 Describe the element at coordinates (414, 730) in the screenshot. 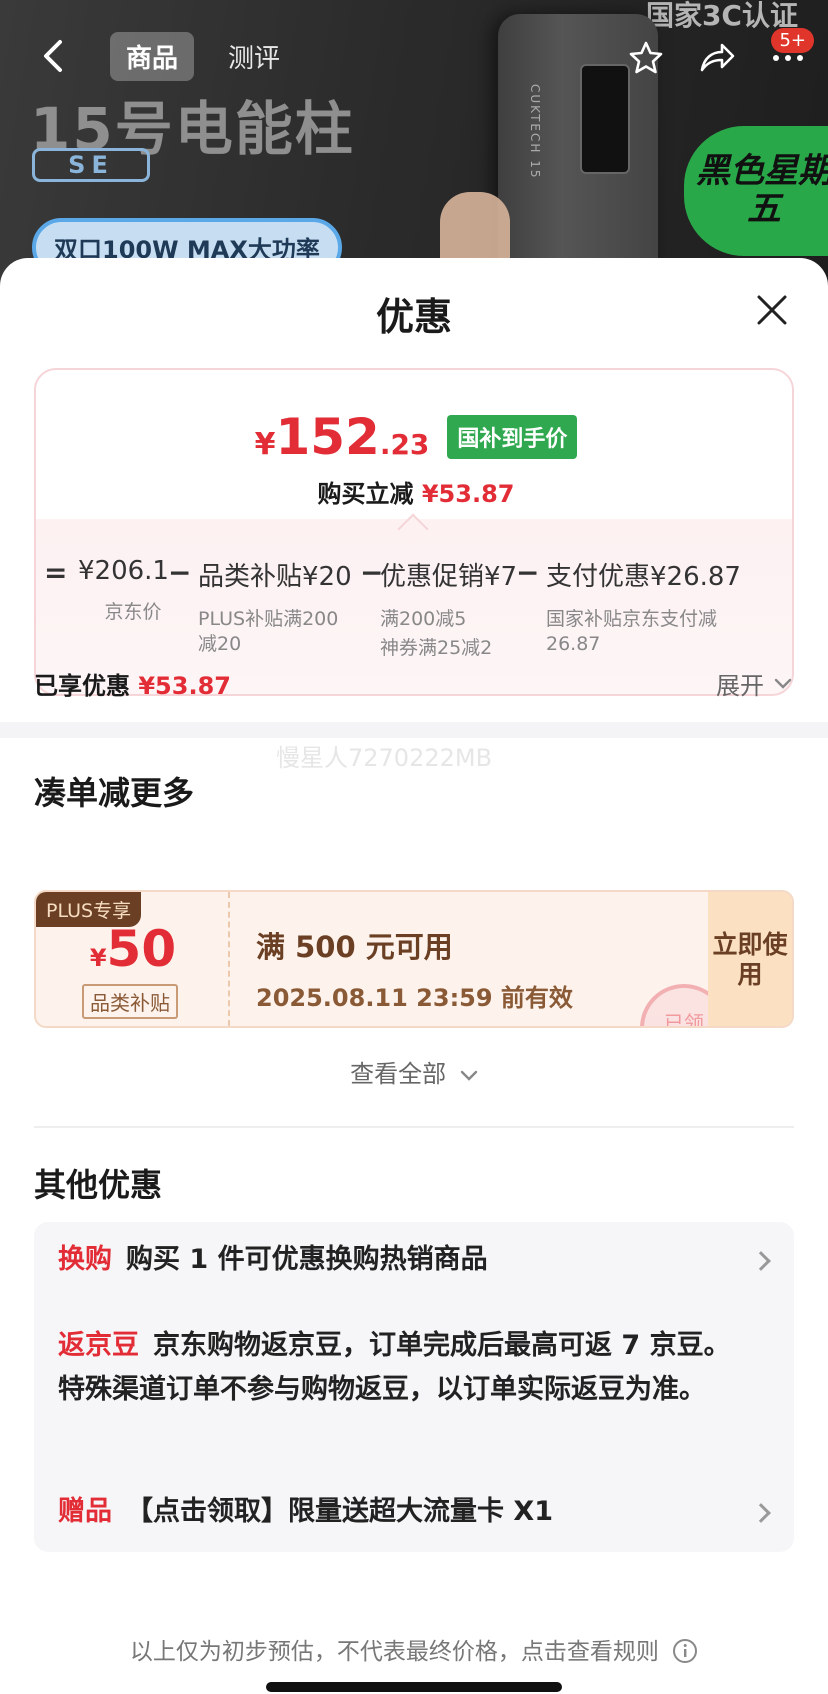

I see `section-divider` at that location.